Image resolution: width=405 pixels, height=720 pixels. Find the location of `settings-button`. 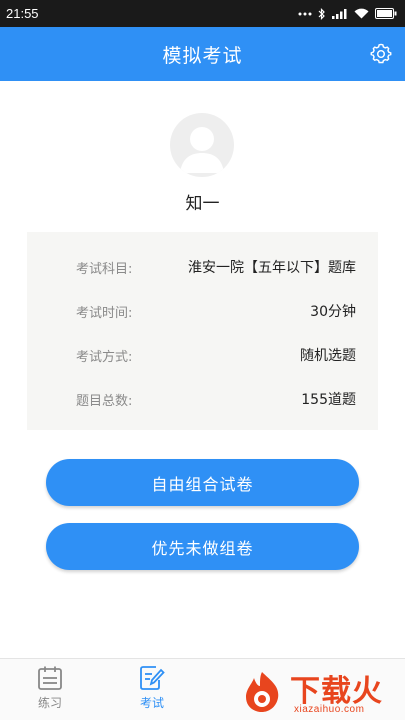

settings-button is located at coordinates (381, 54).